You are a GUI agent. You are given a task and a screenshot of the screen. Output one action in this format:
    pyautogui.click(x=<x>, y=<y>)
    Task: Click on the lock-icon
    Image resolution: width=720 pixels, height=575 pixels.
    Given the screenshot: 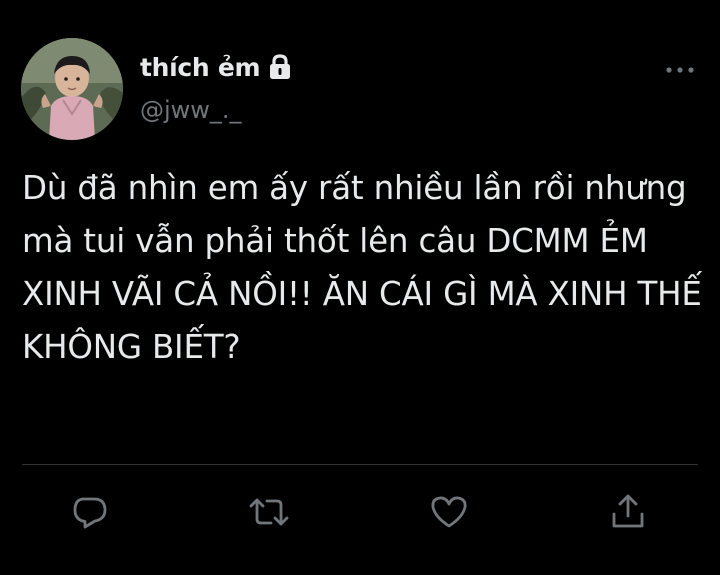 What is the action you would take?
    pyautogui.click(x=280, y=67)
    